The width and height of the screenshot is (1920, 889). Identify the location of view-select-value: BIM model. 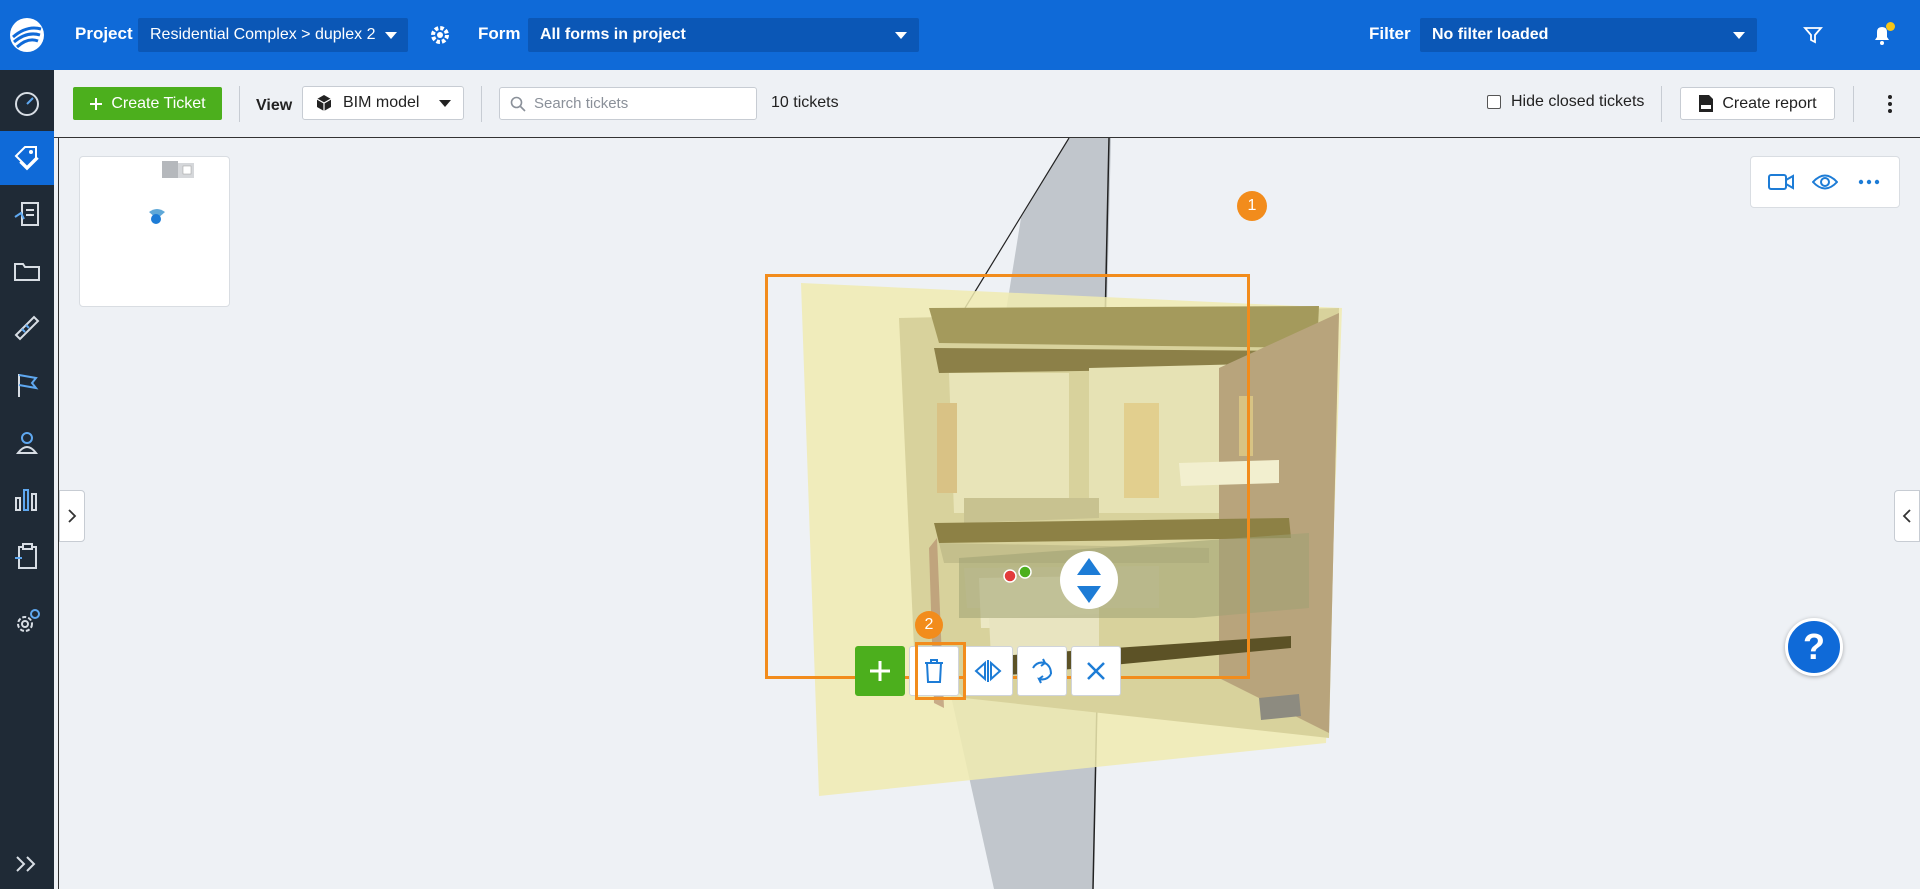
(381, 102).